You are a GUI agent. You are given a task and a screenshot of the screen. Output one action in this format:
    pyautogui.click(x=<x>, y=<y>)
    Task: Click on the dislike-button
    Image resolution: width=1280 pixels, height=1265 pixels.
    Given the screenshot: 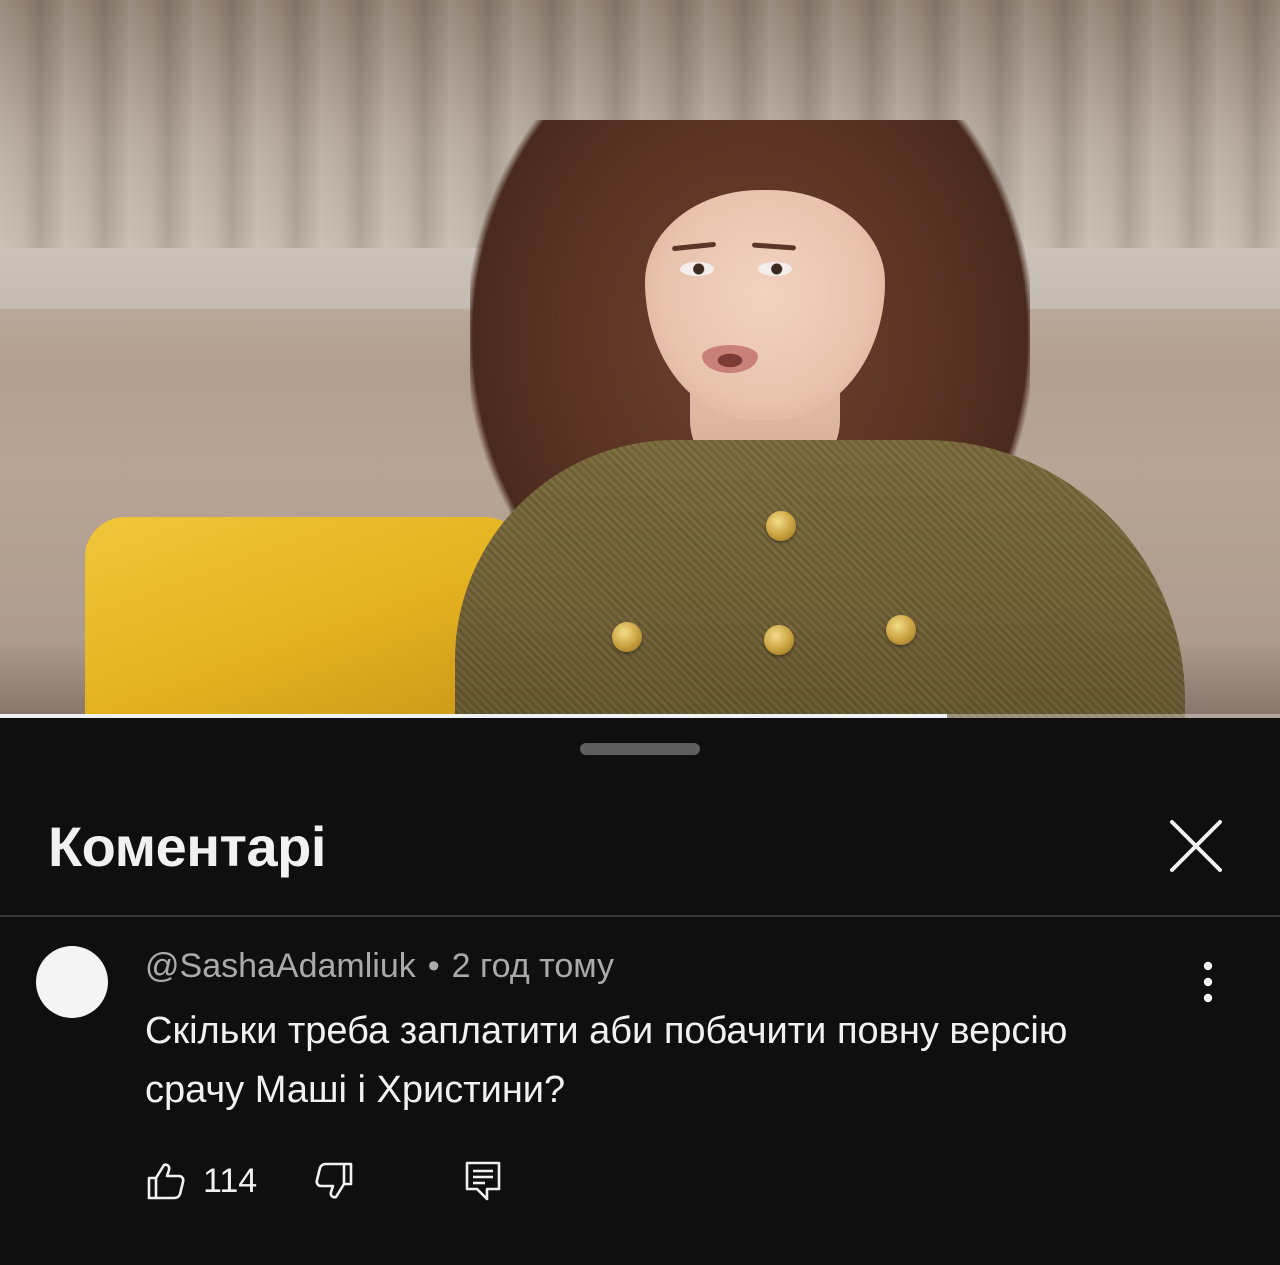 What is the action you would take?
    pyautogui.click(x=334, y=1181)
    